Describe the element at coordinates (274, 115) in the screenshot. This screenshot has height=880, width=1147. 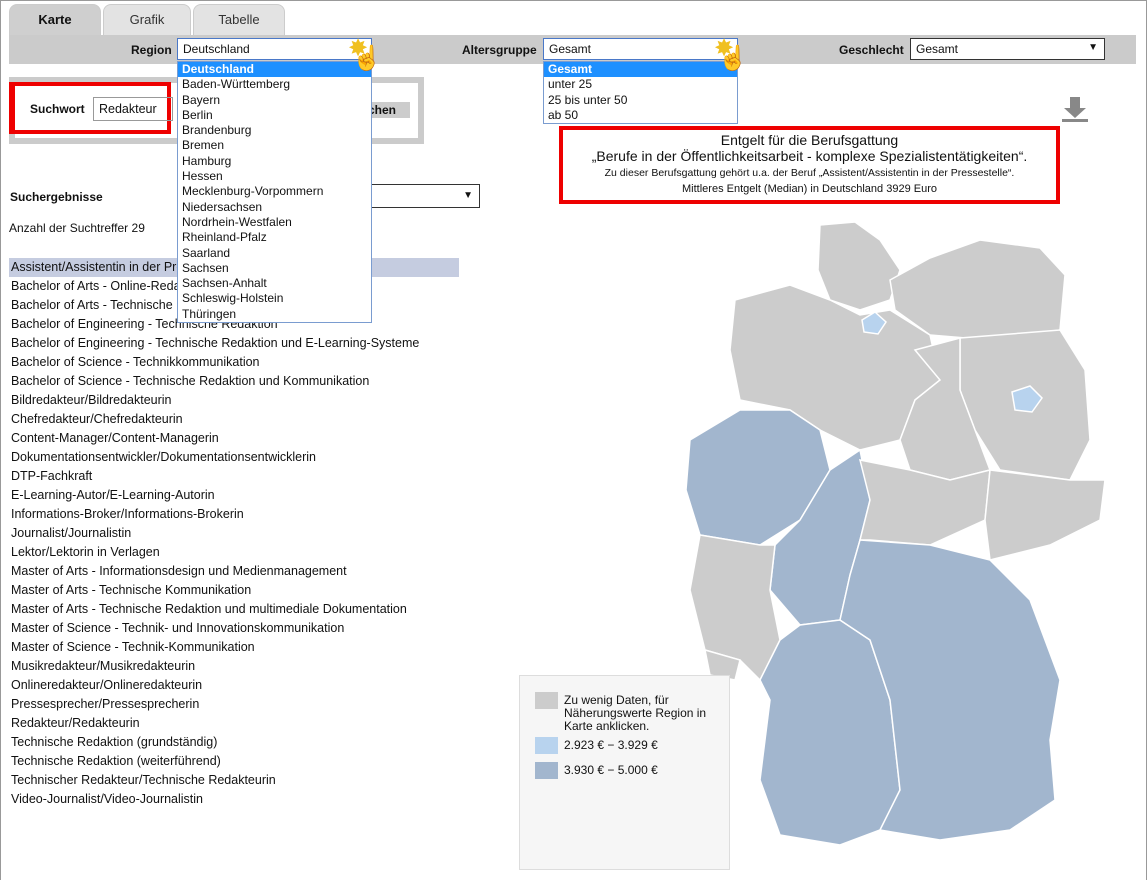
I see `region-option: Berlin` at that location.